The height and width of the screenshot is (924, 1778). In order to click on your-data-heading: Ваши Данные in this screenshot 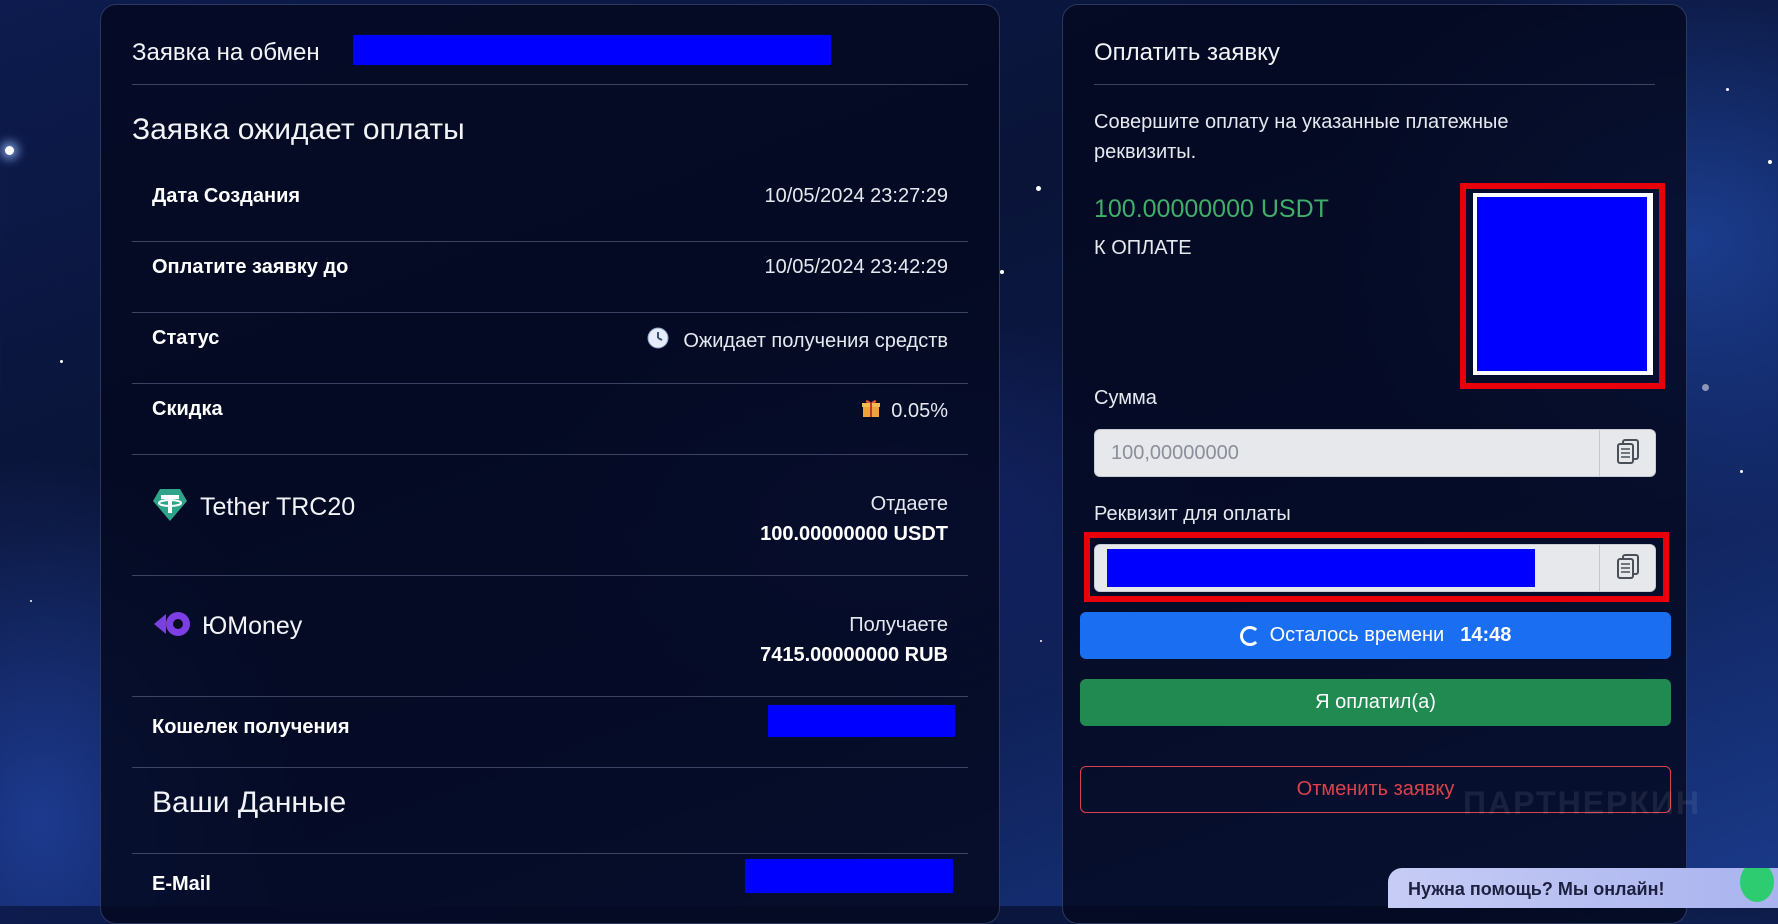, I will do `click(249, 802)`.